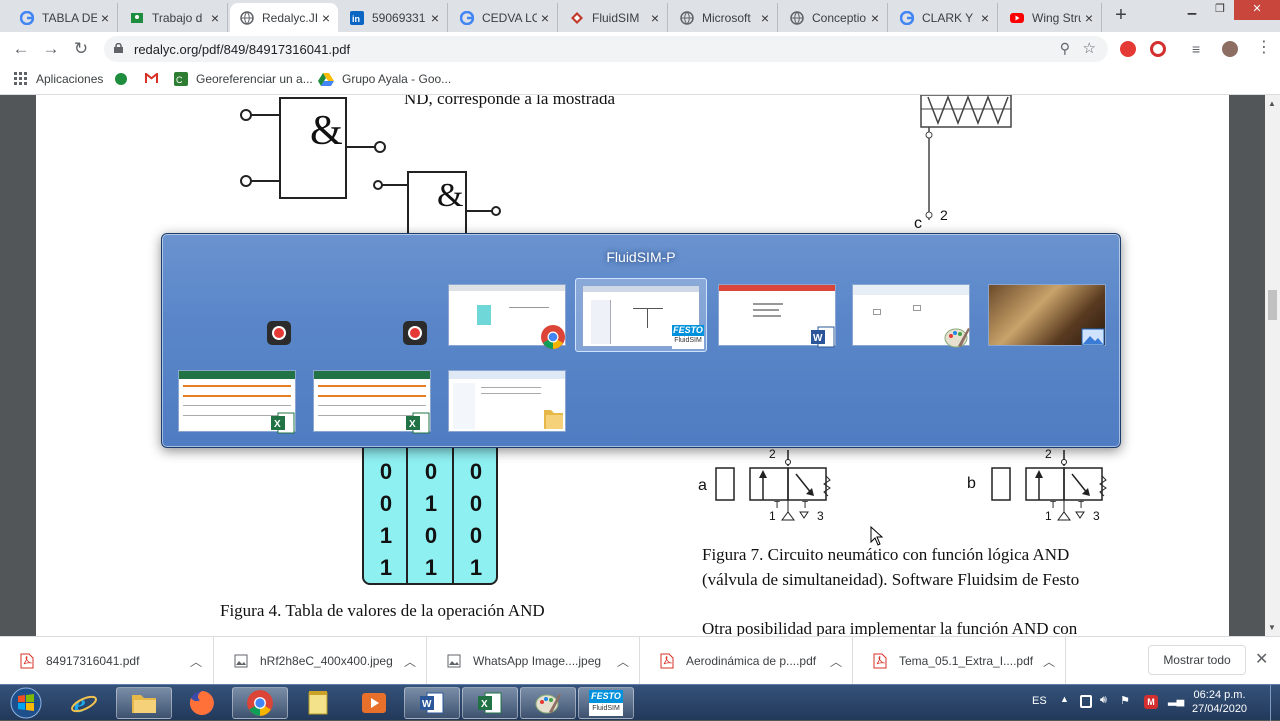  What do you see at coordinates (948, 17) in the screenshot?
I see `tab-title: CLARK Y` at bounding box center [948, 17].